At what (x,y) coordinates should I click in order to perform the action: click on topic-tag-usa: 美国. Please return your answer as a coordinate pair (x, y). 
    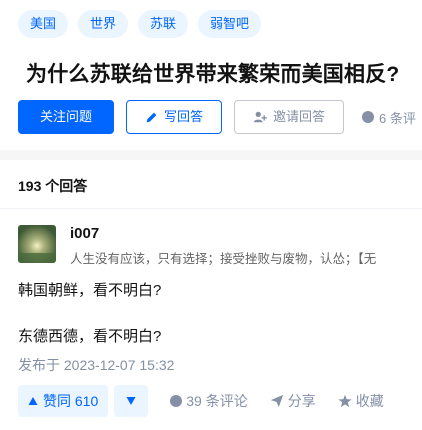
    Looking at the image, I should click on (43, 24).